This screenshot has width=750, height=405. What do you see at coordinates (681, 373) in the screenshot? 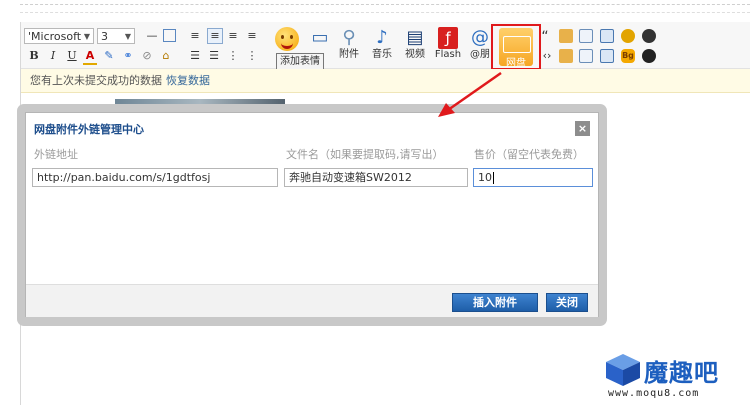
I see `watermark-brand: 魔趣吧` at bounding box center [681, 373].